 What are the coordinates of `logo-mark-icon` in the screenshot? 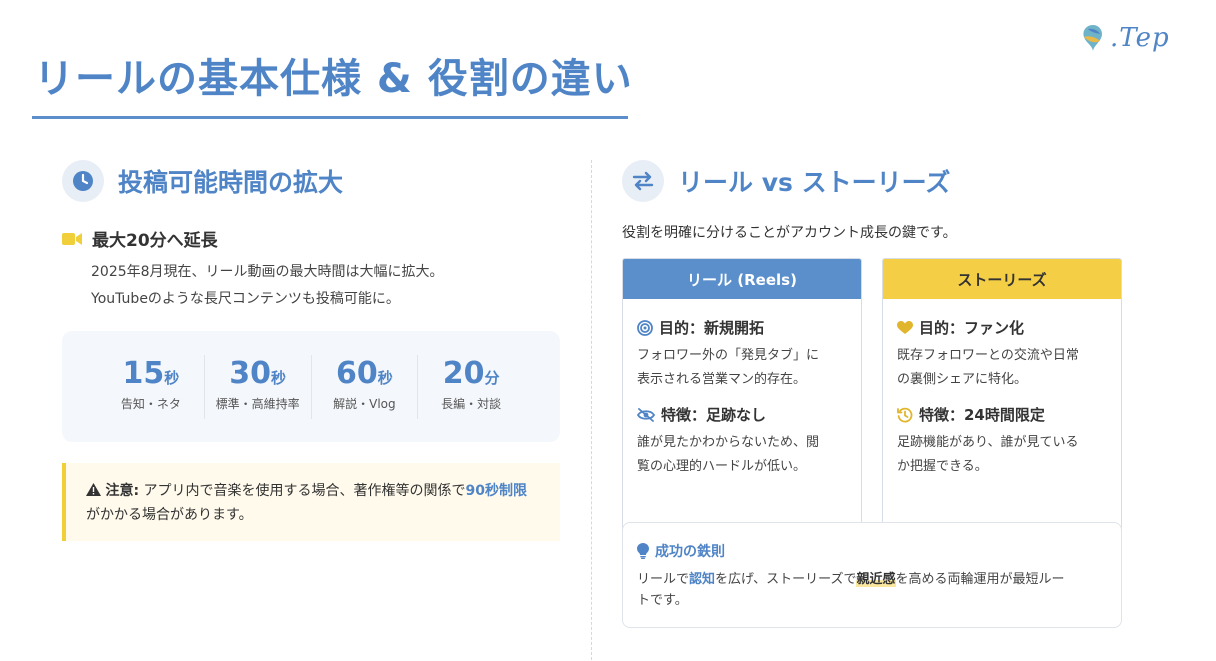 It's located at (1092, 38).